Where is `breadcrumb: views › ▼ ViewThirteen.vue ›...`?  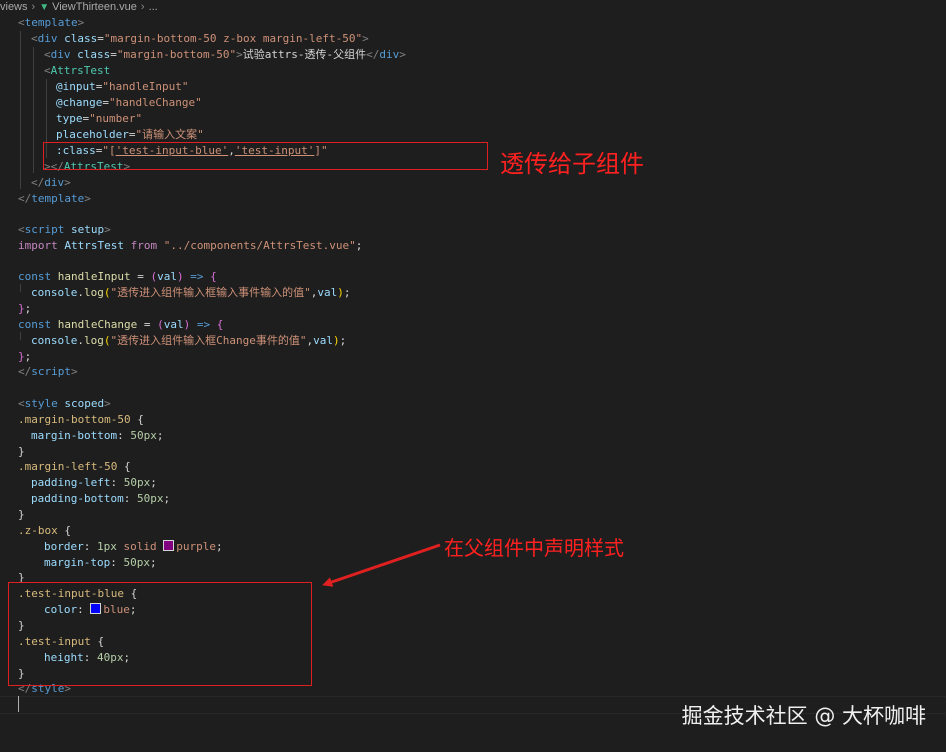
breadcrumb: views › ▼ ViewThirteen.vue ›... is located at coordinates (473, 7).